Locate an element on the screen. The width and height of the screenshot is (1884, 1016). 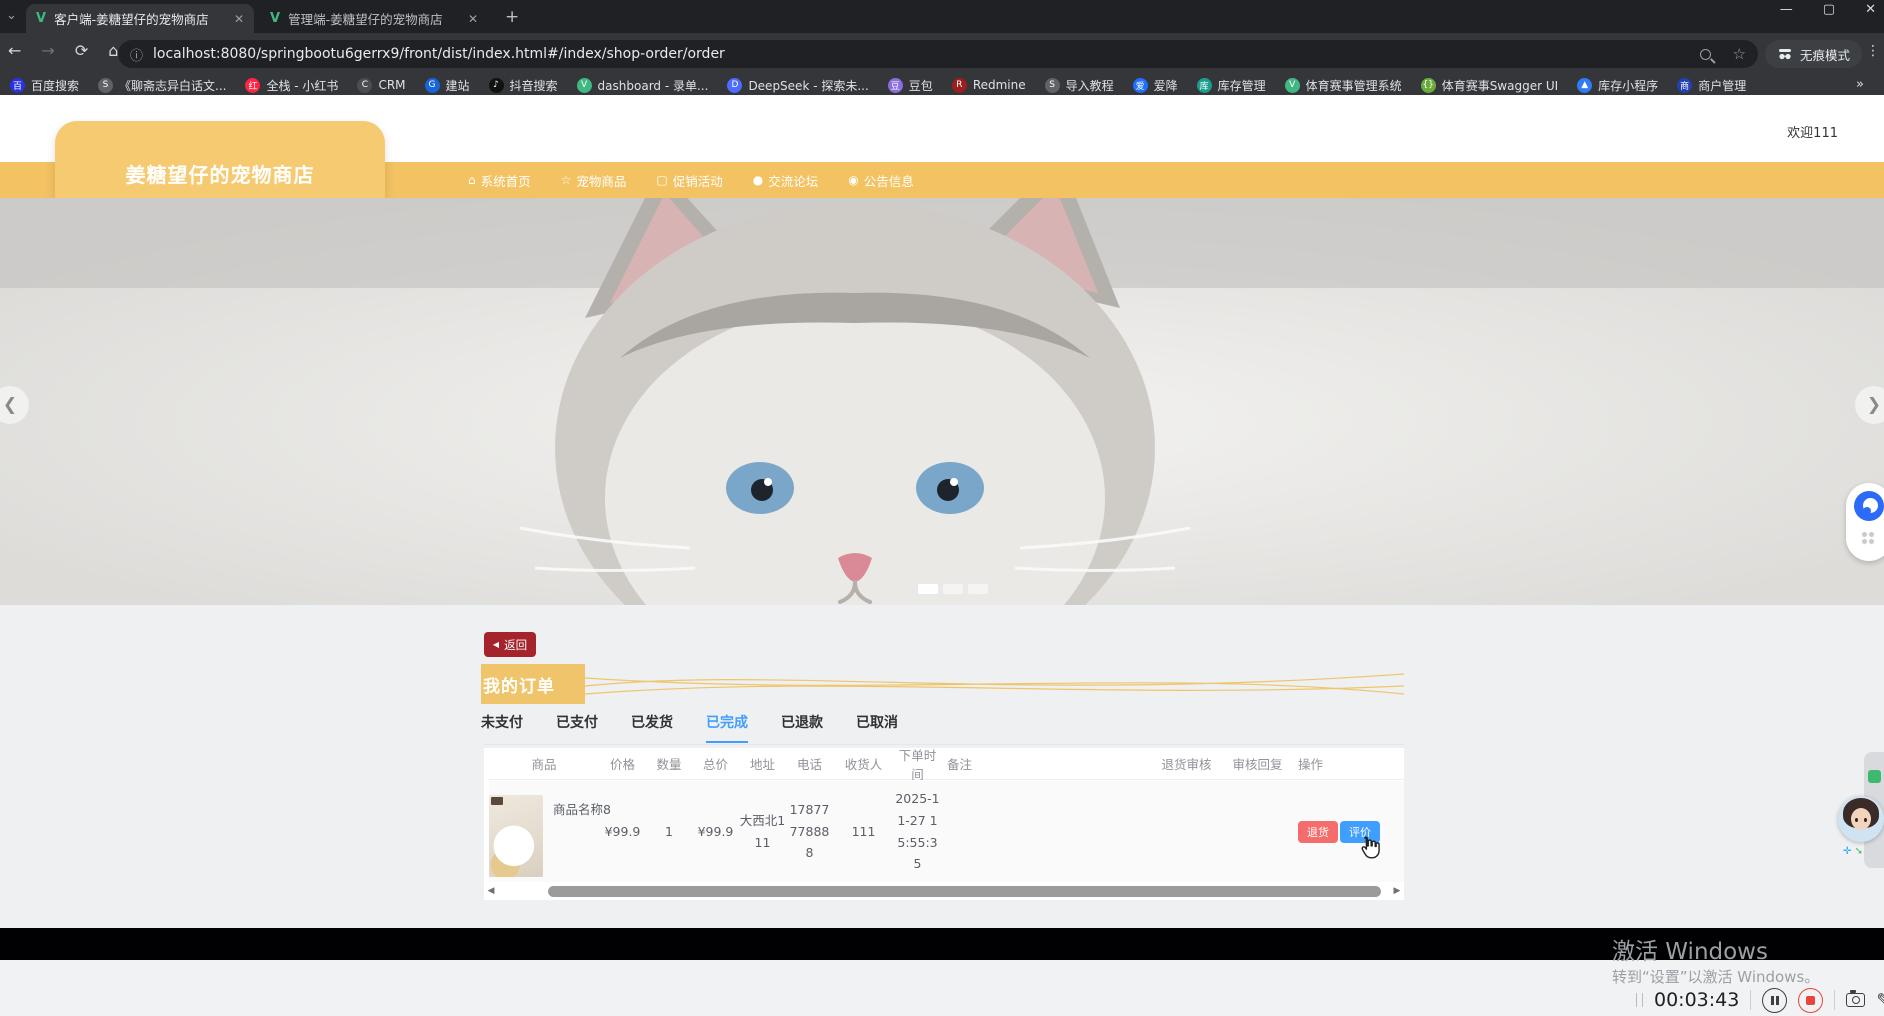
bookmark-favicon: S is located at coordinates (1052, 85).